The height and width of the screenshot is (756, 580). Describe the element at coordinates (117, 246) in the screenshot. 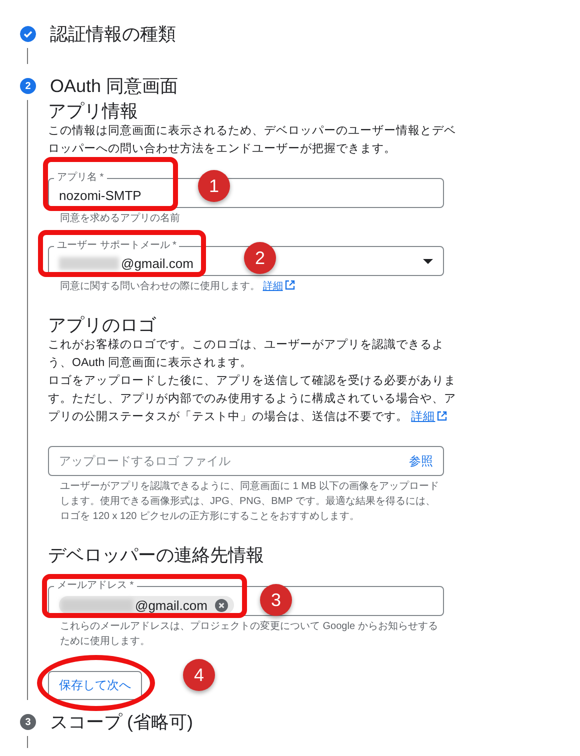

I see `field-label: ユーザー サポートメール *` at that location.